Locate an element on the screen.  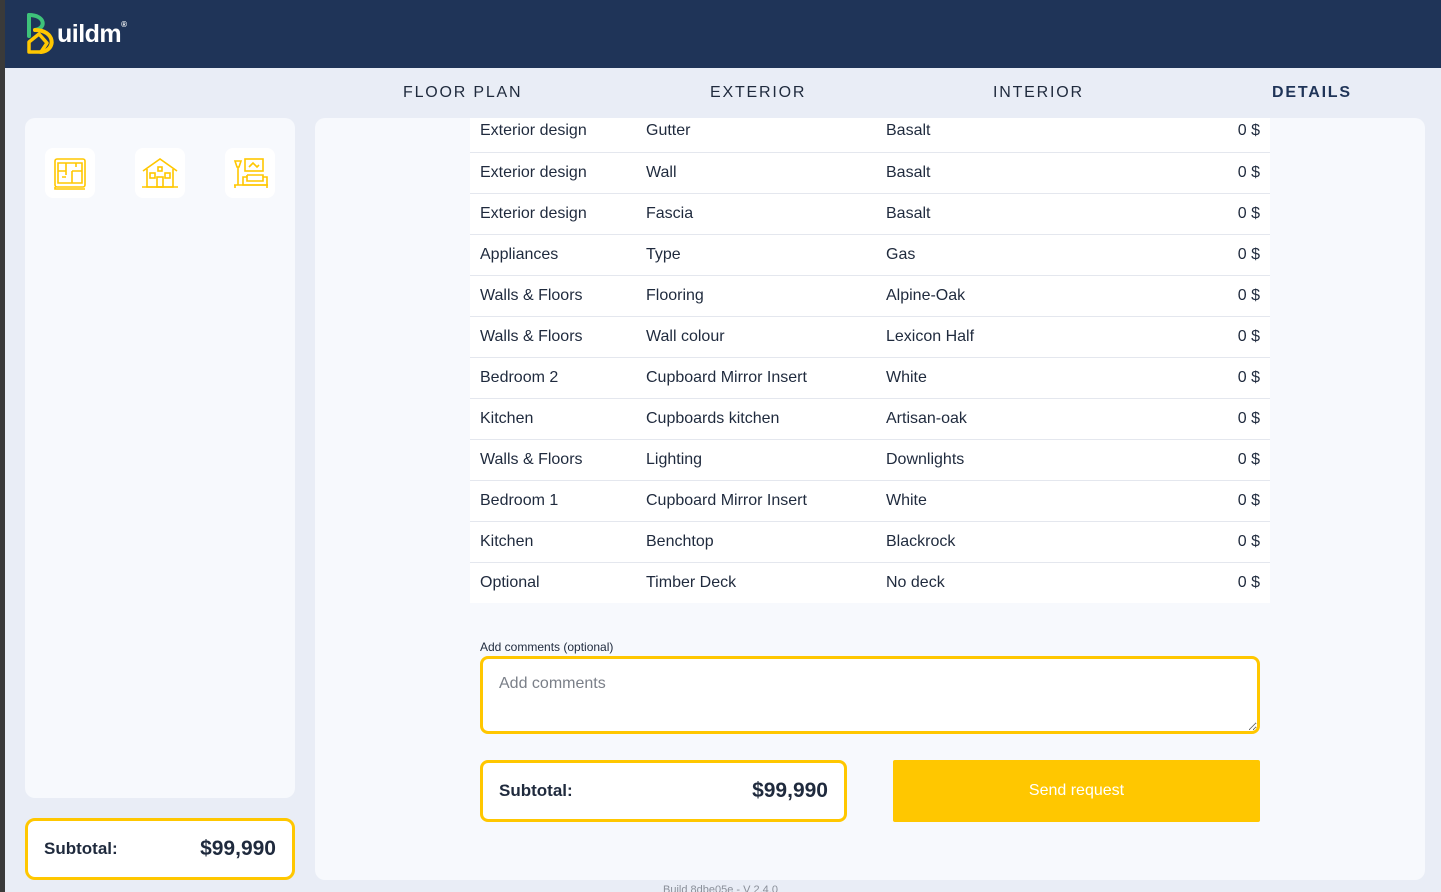
row-item: Wall colour is located at coordinates (756, 337).